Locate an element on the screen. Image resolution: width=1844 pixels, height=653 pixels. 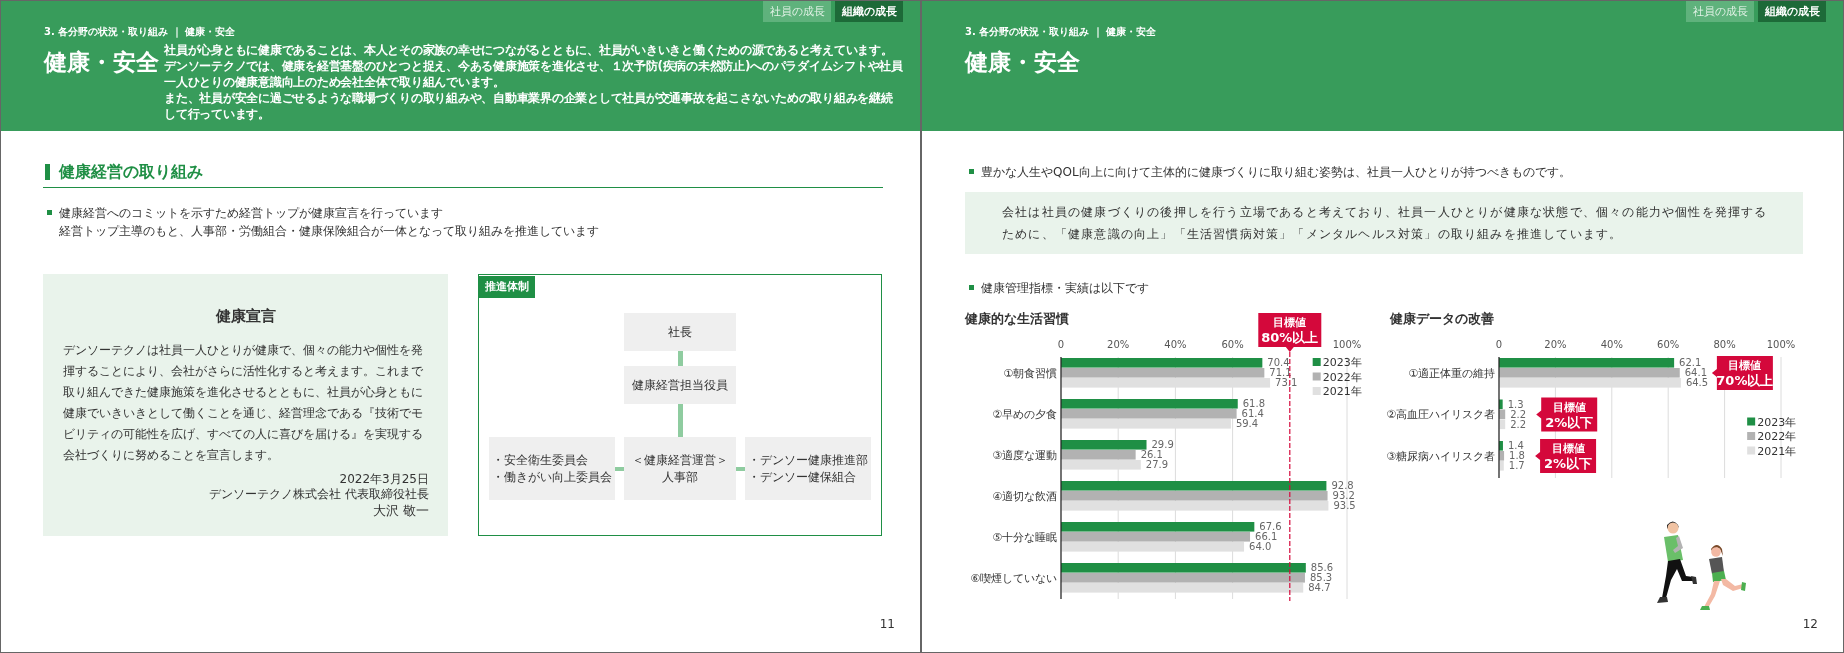
panel-label: 推進体制 is located at coordinates (507, 287).